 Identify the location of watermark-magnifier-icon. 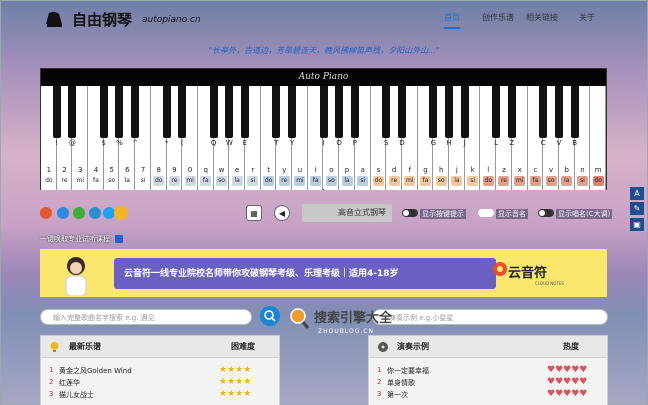
(300, 318).